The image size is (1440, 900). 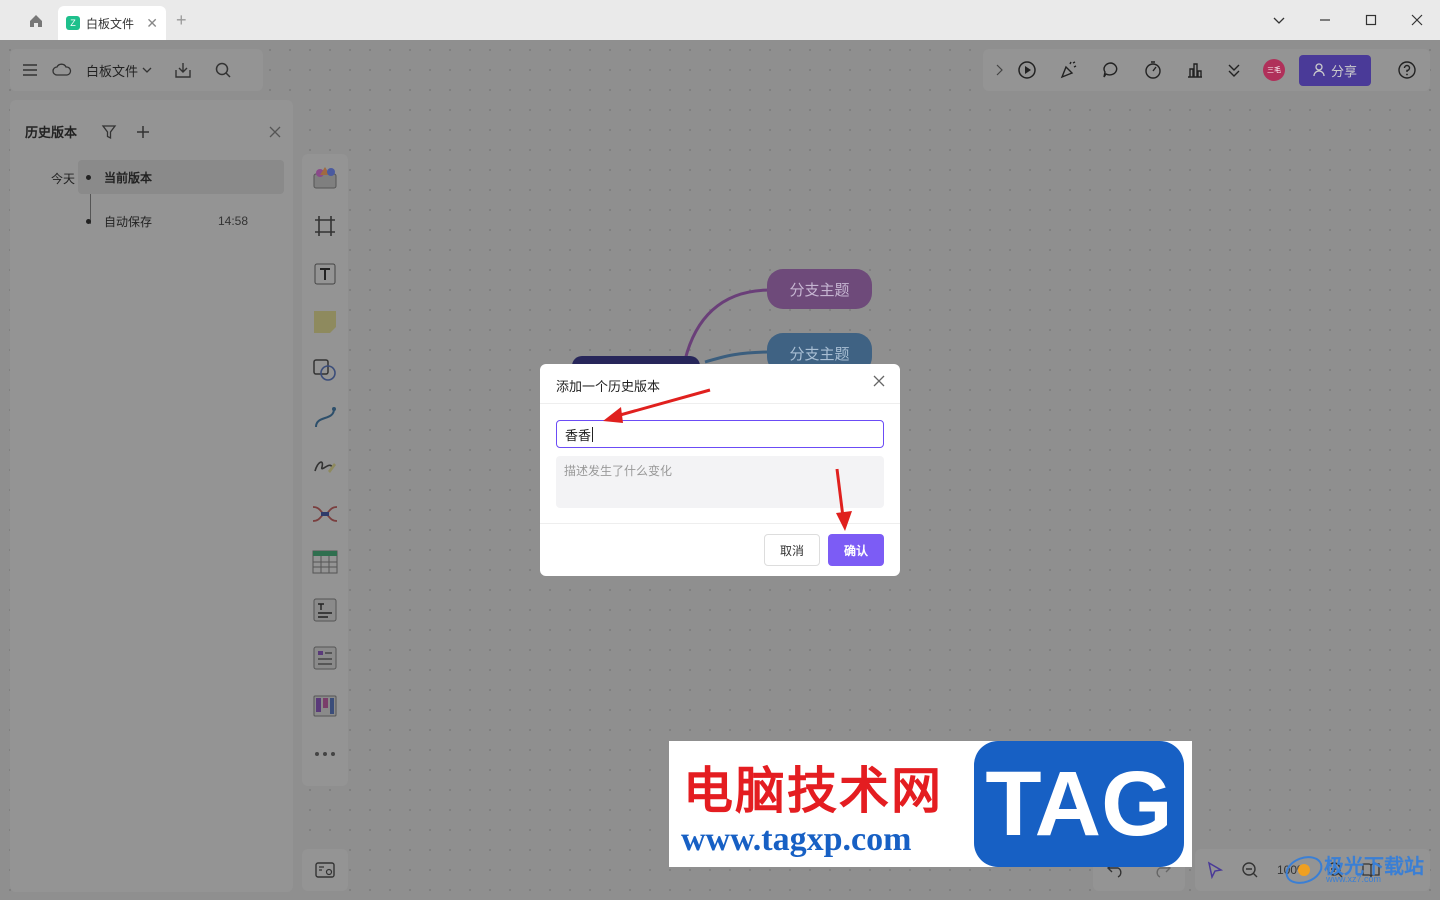 What do you see at coordinates (1320, 70) in the screenshot?
I see `user-add-icon` at bounding box center [1320, 70].